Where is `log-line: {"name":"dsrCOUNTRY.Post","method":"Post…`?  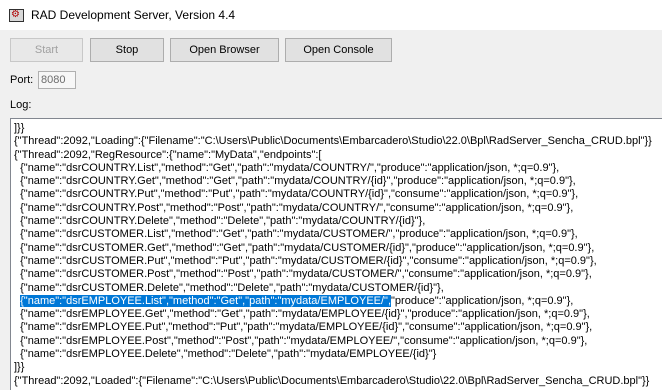 log-line: {"name":"dsrCOUNTRY.Post","method":"Post… is located at coordinates (294, 207).